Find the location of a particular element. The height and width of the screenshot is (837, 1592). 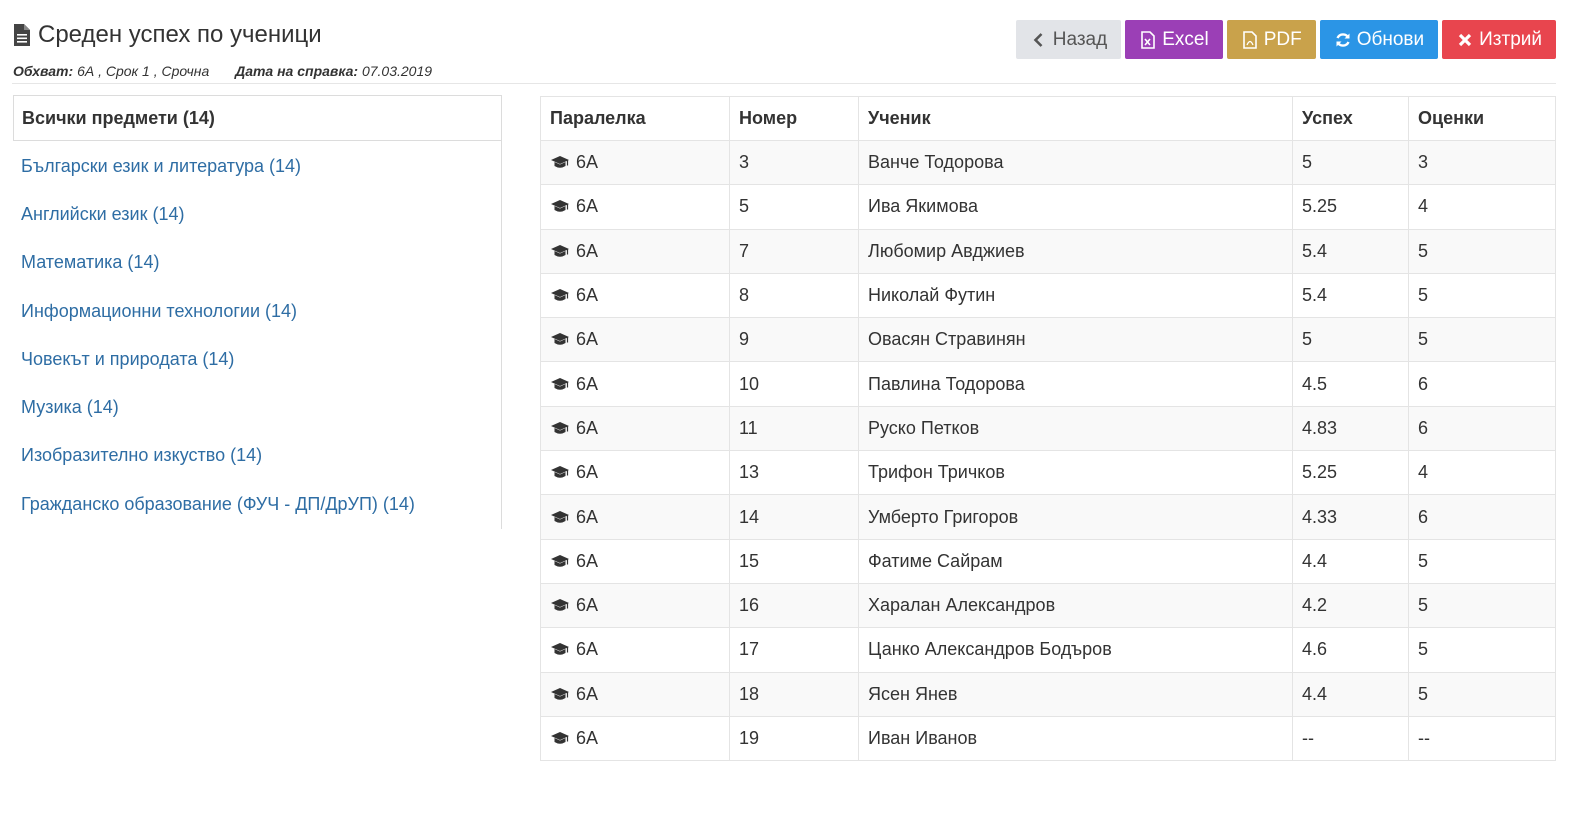

delete-button: Изтрий is located at coordinates (1499, 39).